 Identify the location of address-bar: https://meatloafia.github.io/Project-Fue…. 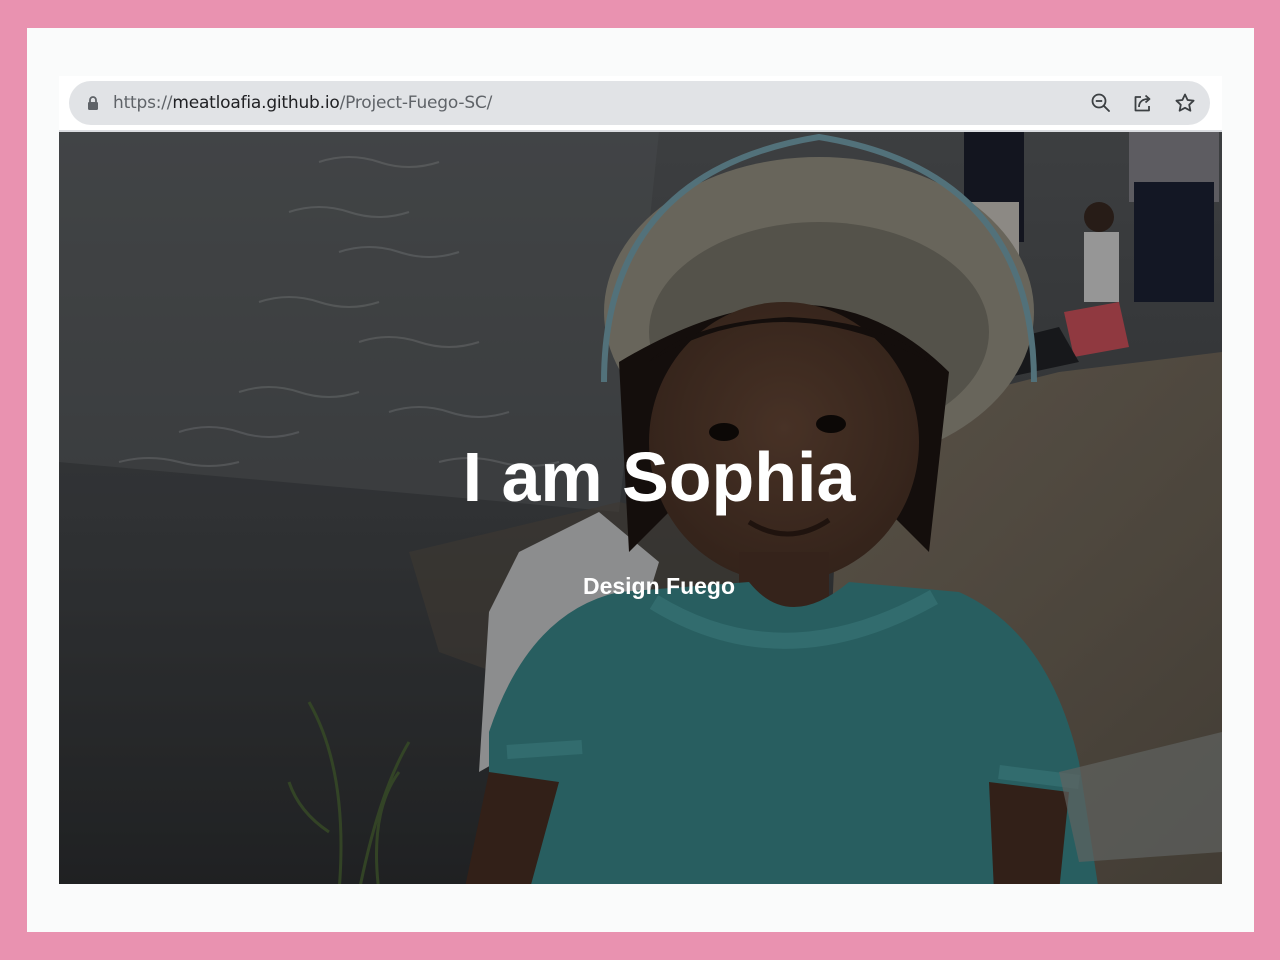
(639, 103).